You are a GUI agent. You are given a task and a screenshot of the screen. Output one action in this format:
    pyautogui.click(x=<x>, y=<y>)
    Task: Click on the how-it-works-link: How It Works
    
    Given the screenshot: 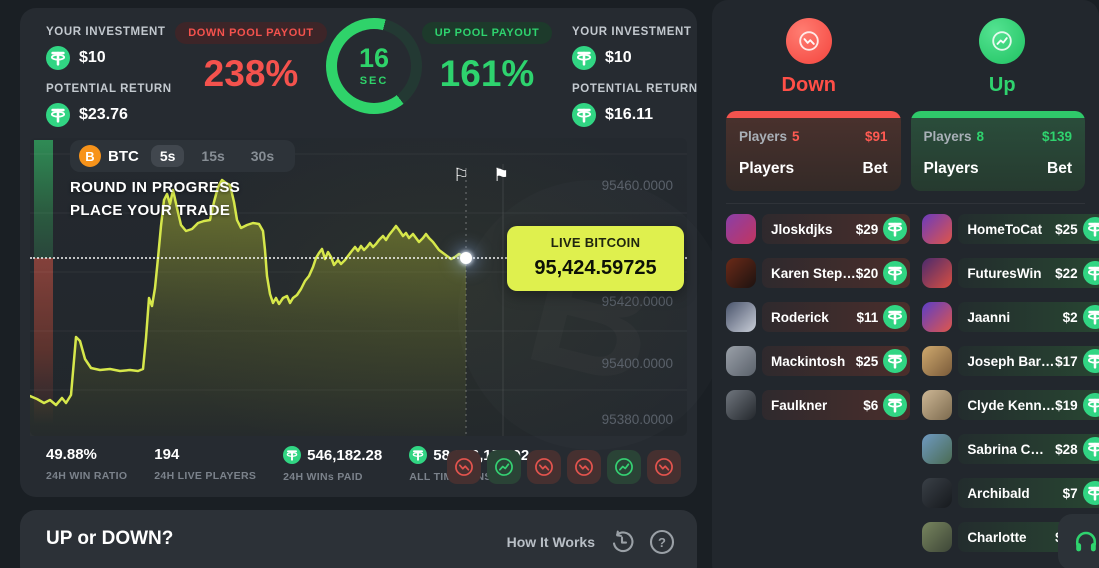 What is the action you would take?
    pyautogui.click(x=551, y=542)
    